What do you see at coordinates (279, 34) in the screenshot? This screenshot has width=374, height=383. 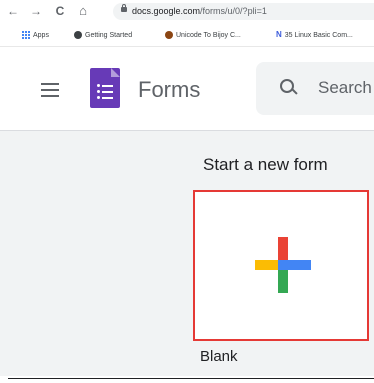 I see `n-logo-icon: N` at bounding box center [279, 34].